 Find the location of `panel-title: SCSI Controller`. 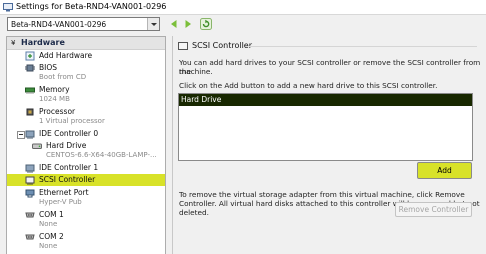

panel-title: SCSI Controller is located at coordinates (222, 45).